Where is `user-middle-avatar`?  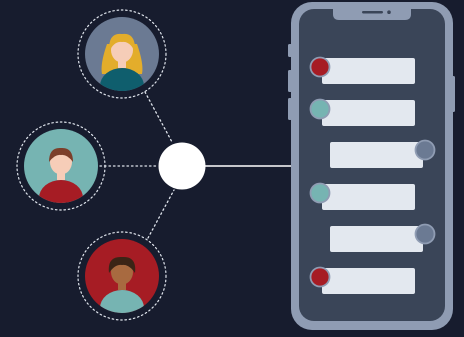 user-middle-avatar is located at coordinates (61, 166).